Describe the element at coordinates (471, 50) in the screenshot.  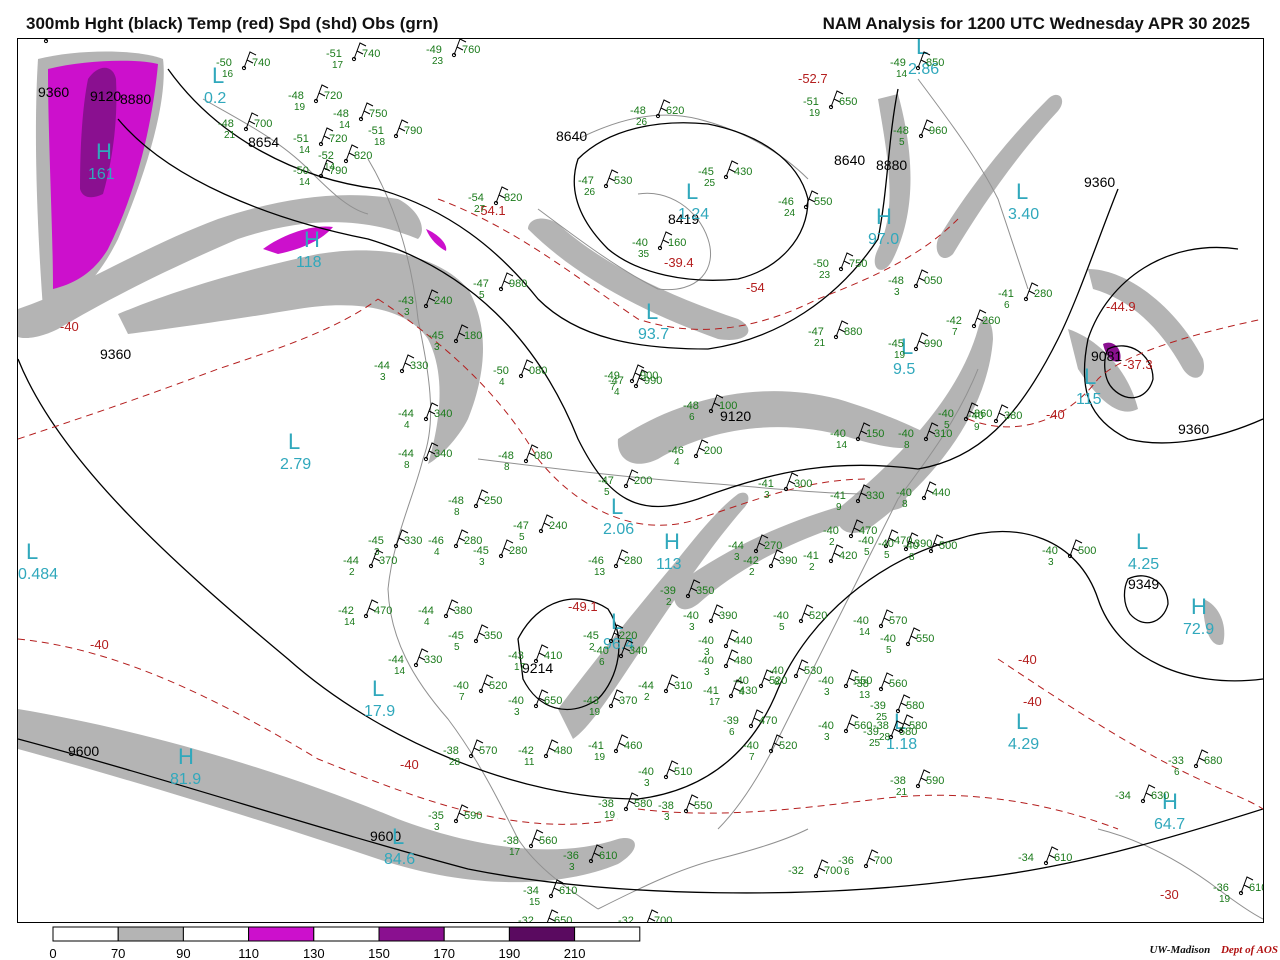
I see `obs-height: 760` at that location.